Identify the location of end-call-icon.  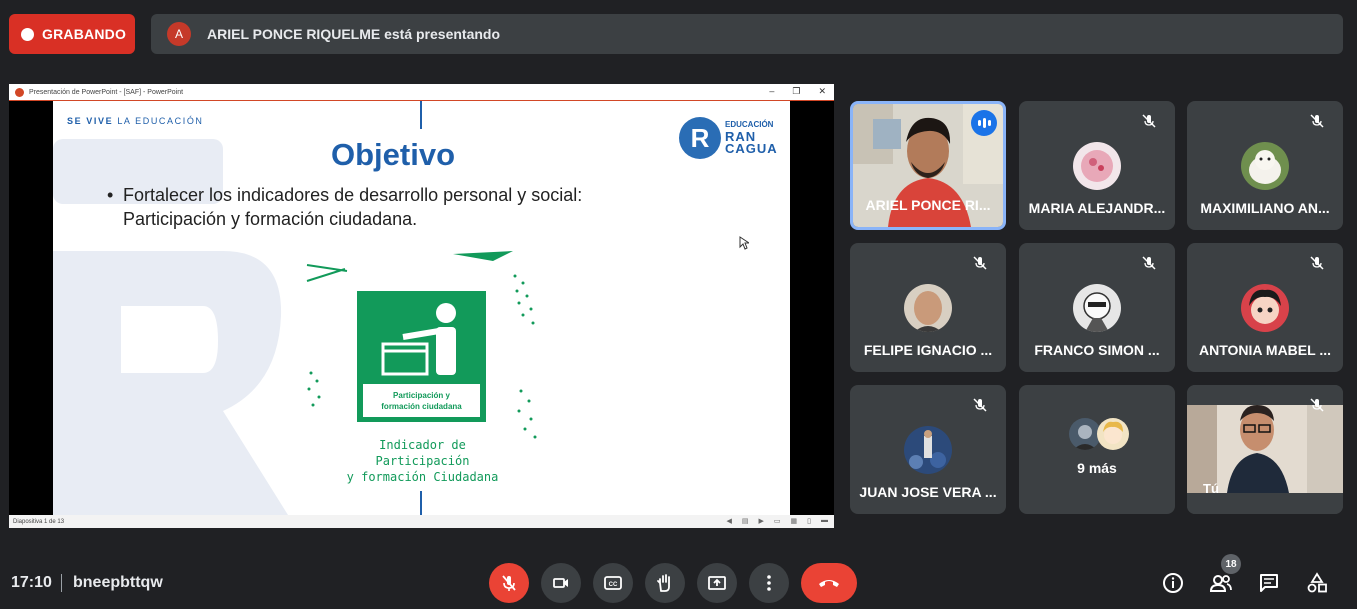
(829, 583).